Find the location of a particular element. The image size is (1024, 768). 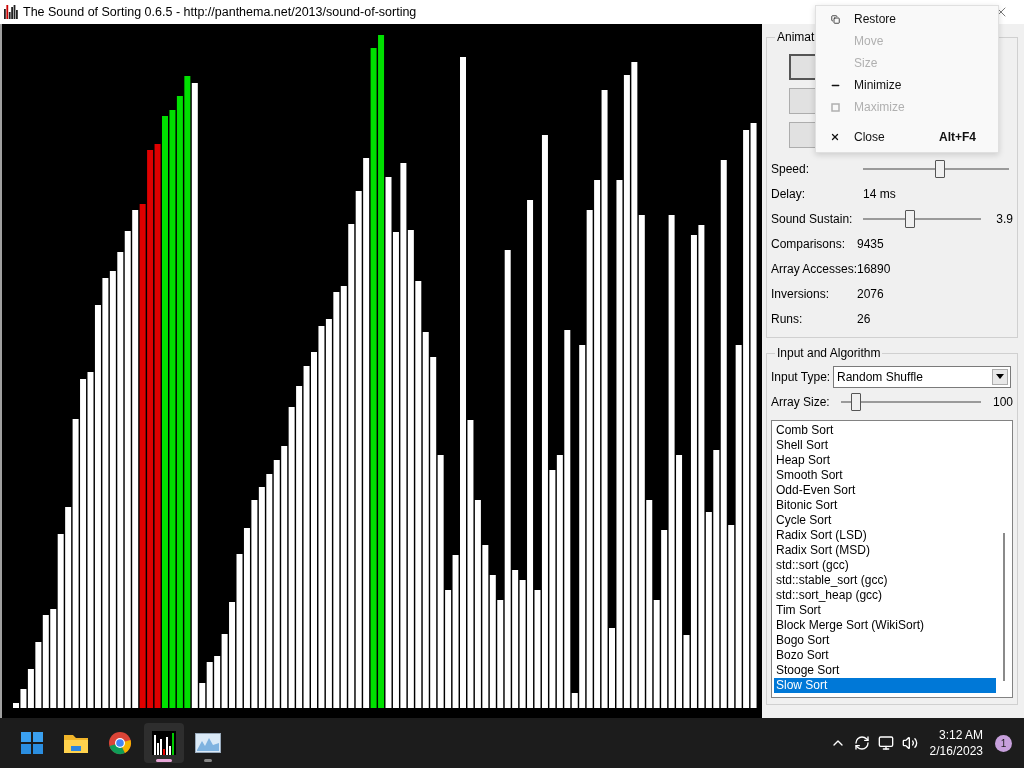

window-title: The Sound of Sorting 0.6.5 - http://panthema.net/2013/sound-of-sorting is located at coordinates (220, 12).